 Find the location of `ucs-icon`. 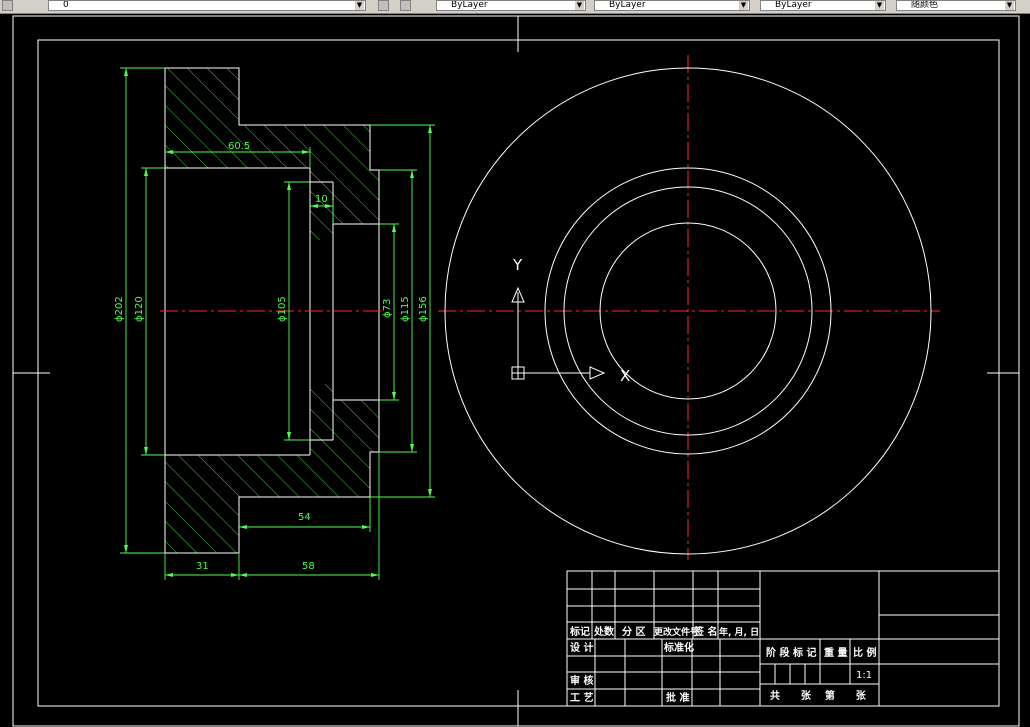

ucs-icon is located at coordinates (558, 333).